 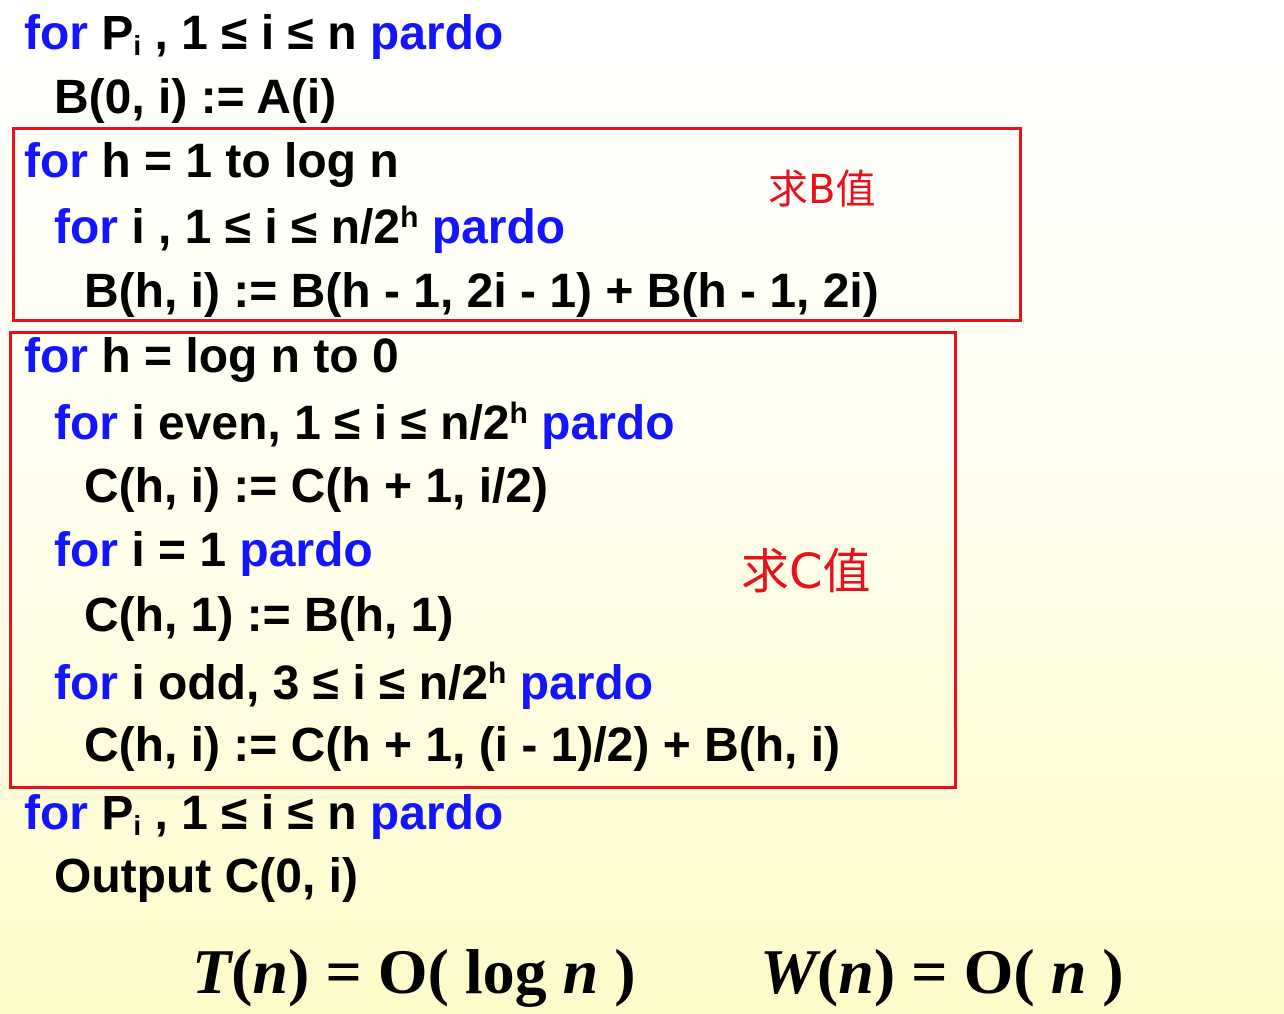 I want to click on work-complexity: W(n) = O( n ), so click(x=942, y=972).